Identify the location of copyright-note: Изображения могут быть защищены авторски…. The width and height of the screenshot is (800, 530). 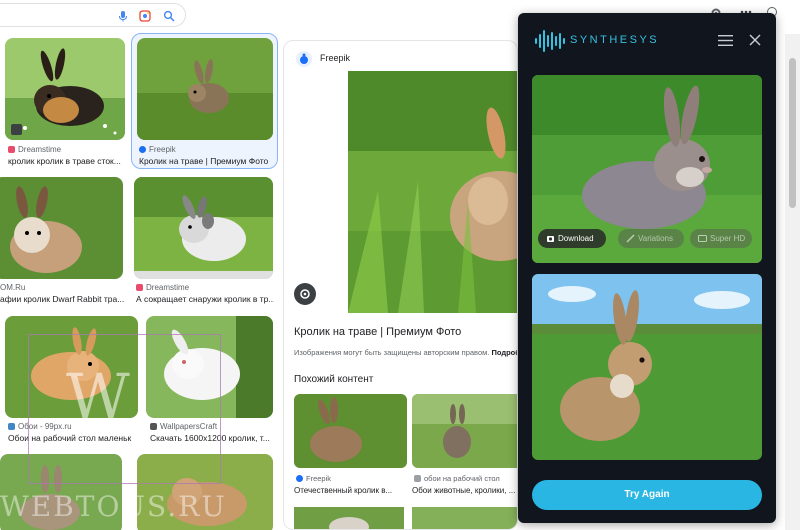
(405, 352).